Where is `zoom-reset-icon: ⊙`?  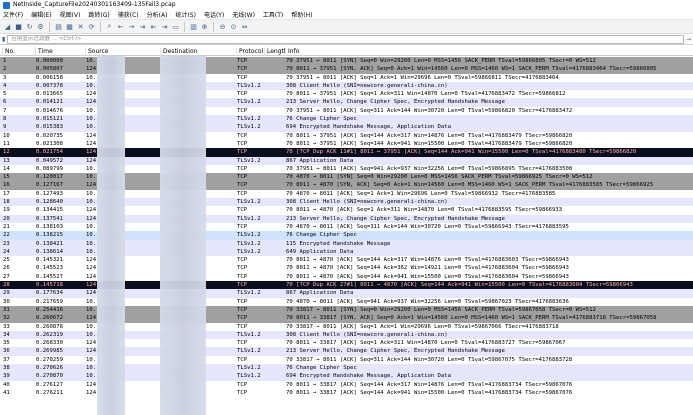
zoom-reset-icon: ⊙ is located at coordinates (233, 26).